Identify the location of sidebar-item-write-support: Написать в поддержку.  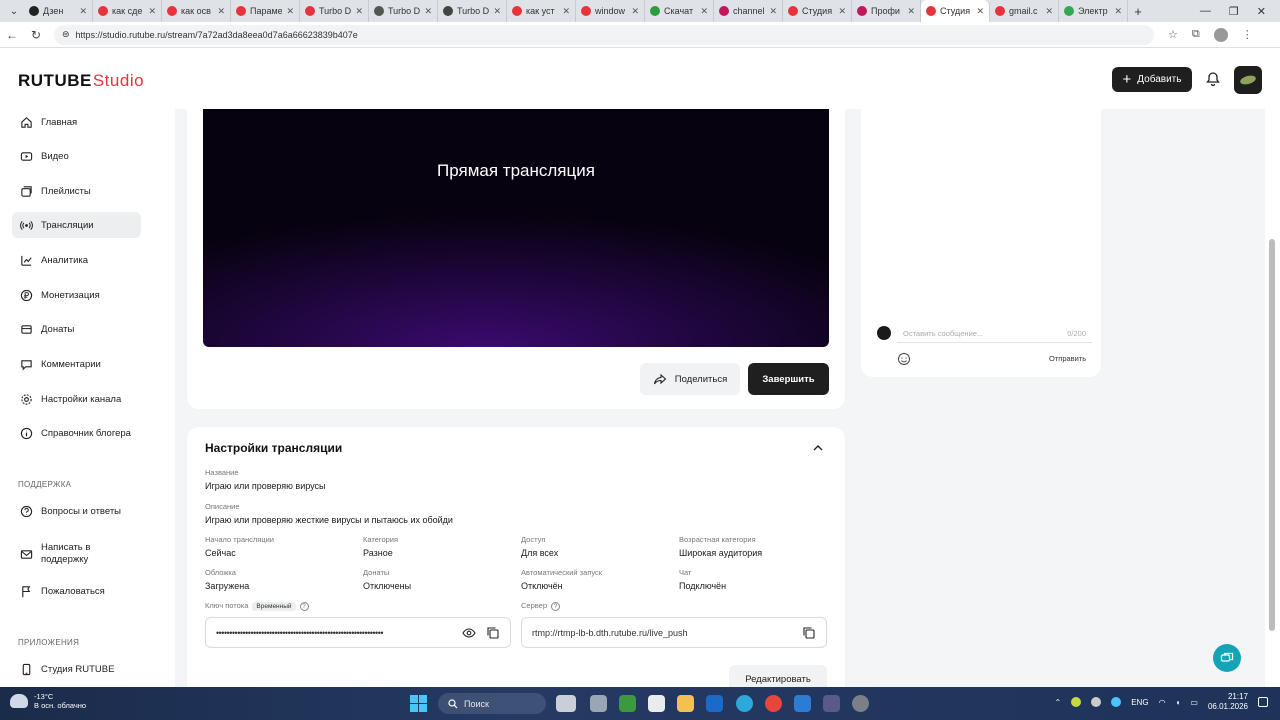
(76, 554).